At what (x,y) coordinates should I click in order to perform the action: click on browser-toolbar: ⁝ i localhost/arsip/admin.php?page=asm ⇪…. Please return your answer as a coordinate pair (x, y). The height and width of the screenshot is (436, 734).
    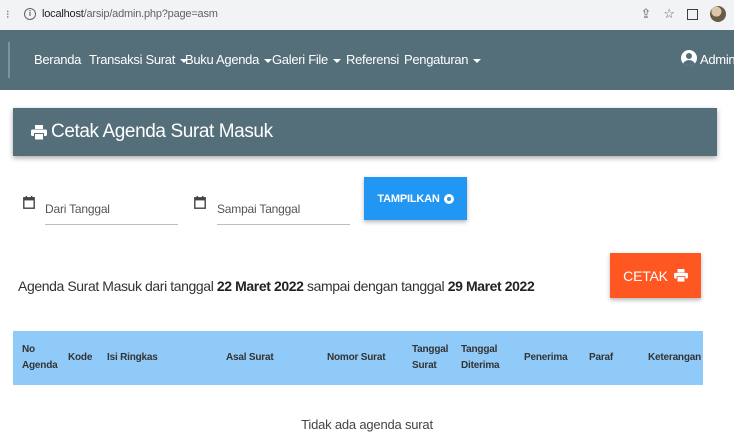
    Looking at the image, I should click on (367, 15).